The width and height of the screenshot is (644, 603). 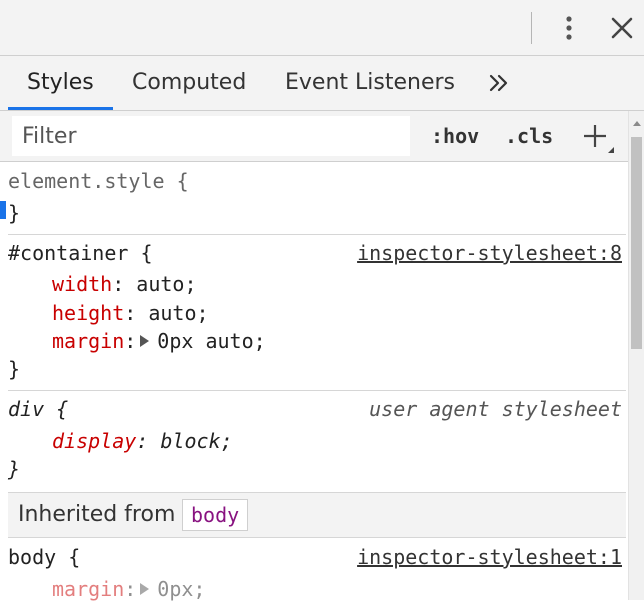 What do you see at coordinates (44, 557) in the screenshot?
I see `body-selector: body {` at bounding box center [44, 557].